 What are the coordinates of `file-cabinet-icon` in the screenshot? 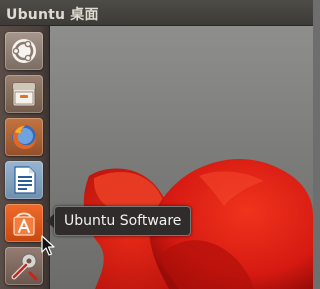 It's located at (24, 94).